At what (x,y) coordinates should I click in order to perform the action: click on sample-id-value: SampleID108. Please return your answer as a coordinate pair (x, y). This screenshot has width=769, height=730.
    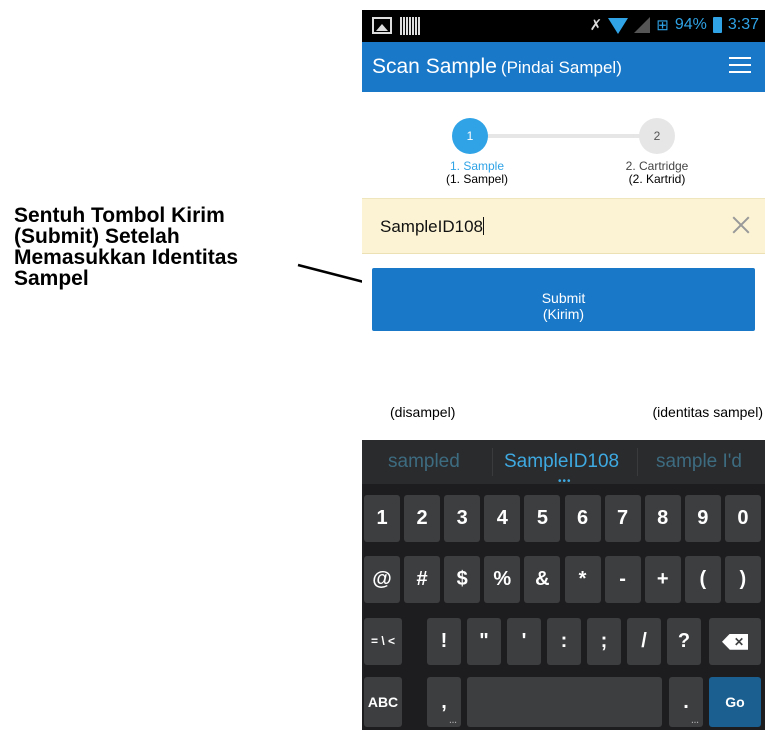
    Looking at the image, I should click on (432, 227).